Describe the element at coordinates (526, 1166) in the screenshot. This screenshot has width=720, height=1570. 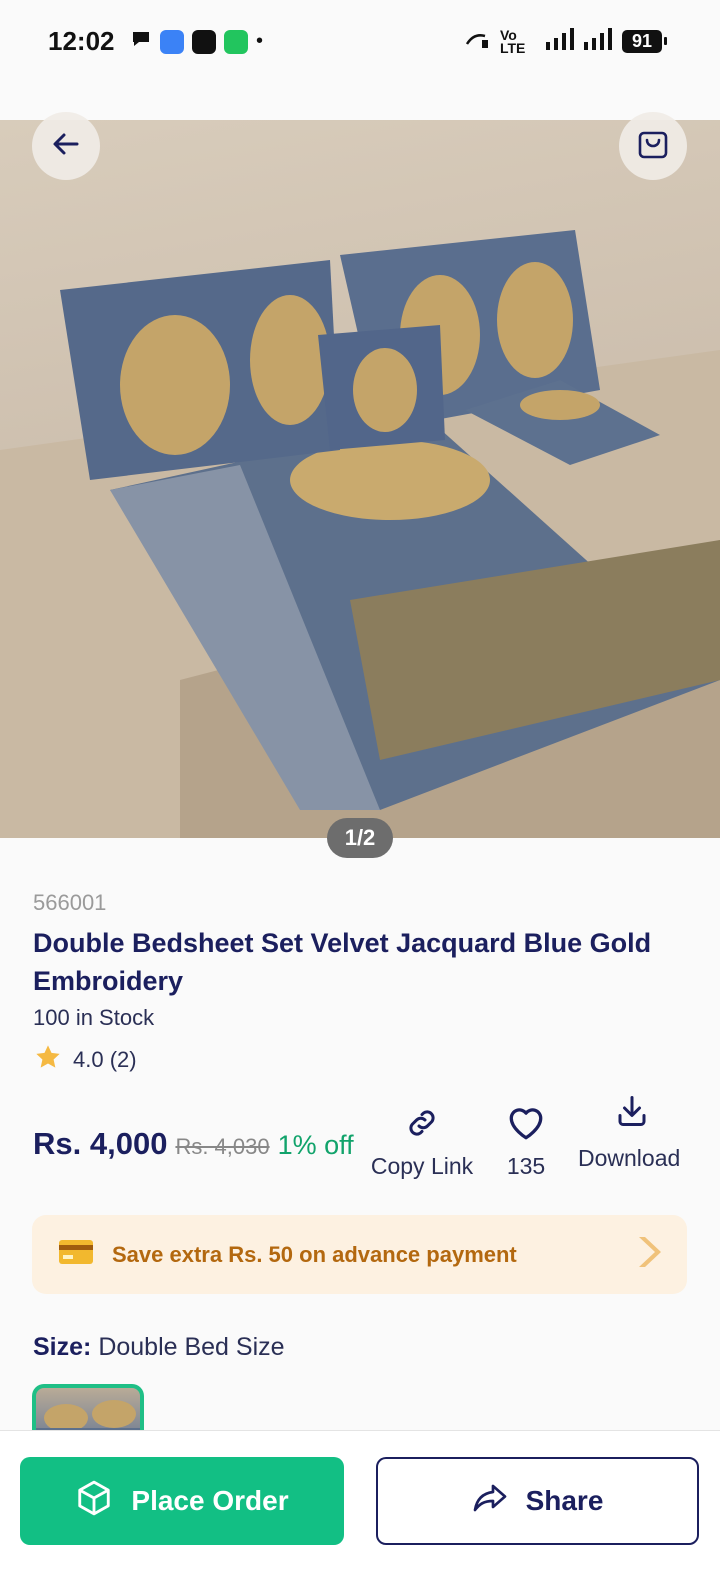
I see `wishlist-count: 135` at that location.